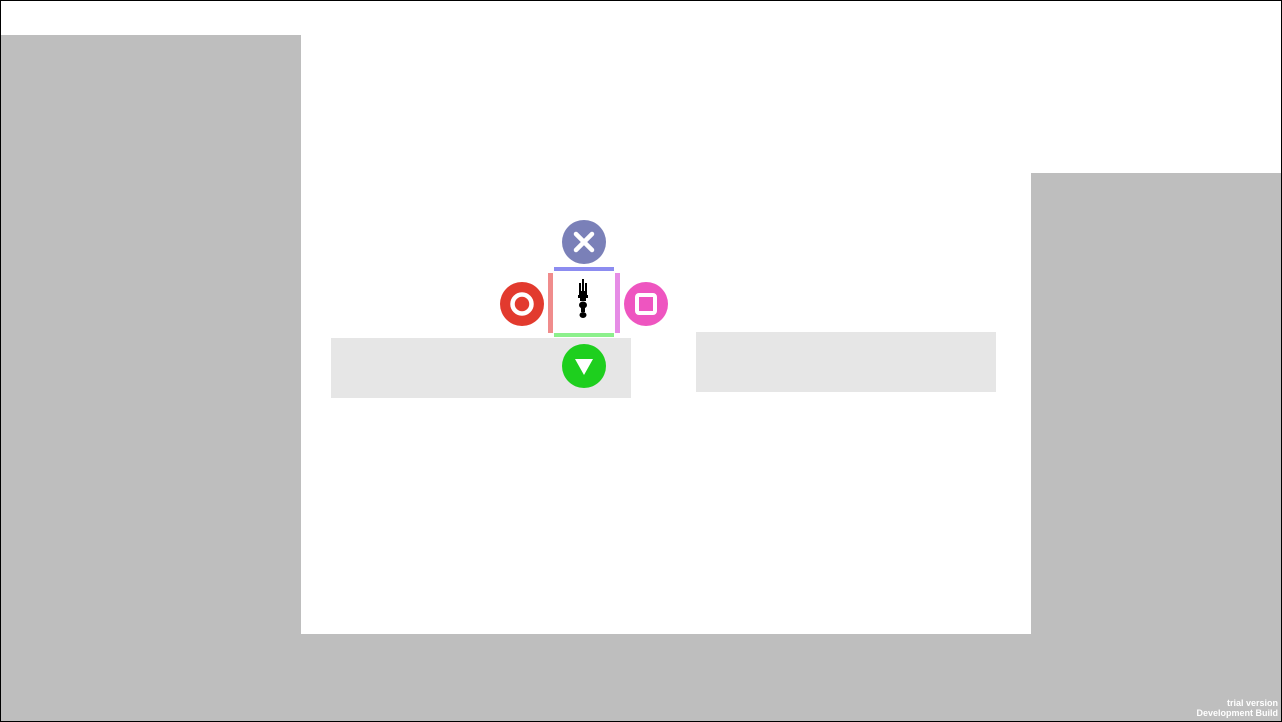  Describe the element at coordinates (1156, 447) in the screenshot. I see `right-wall` at that location.